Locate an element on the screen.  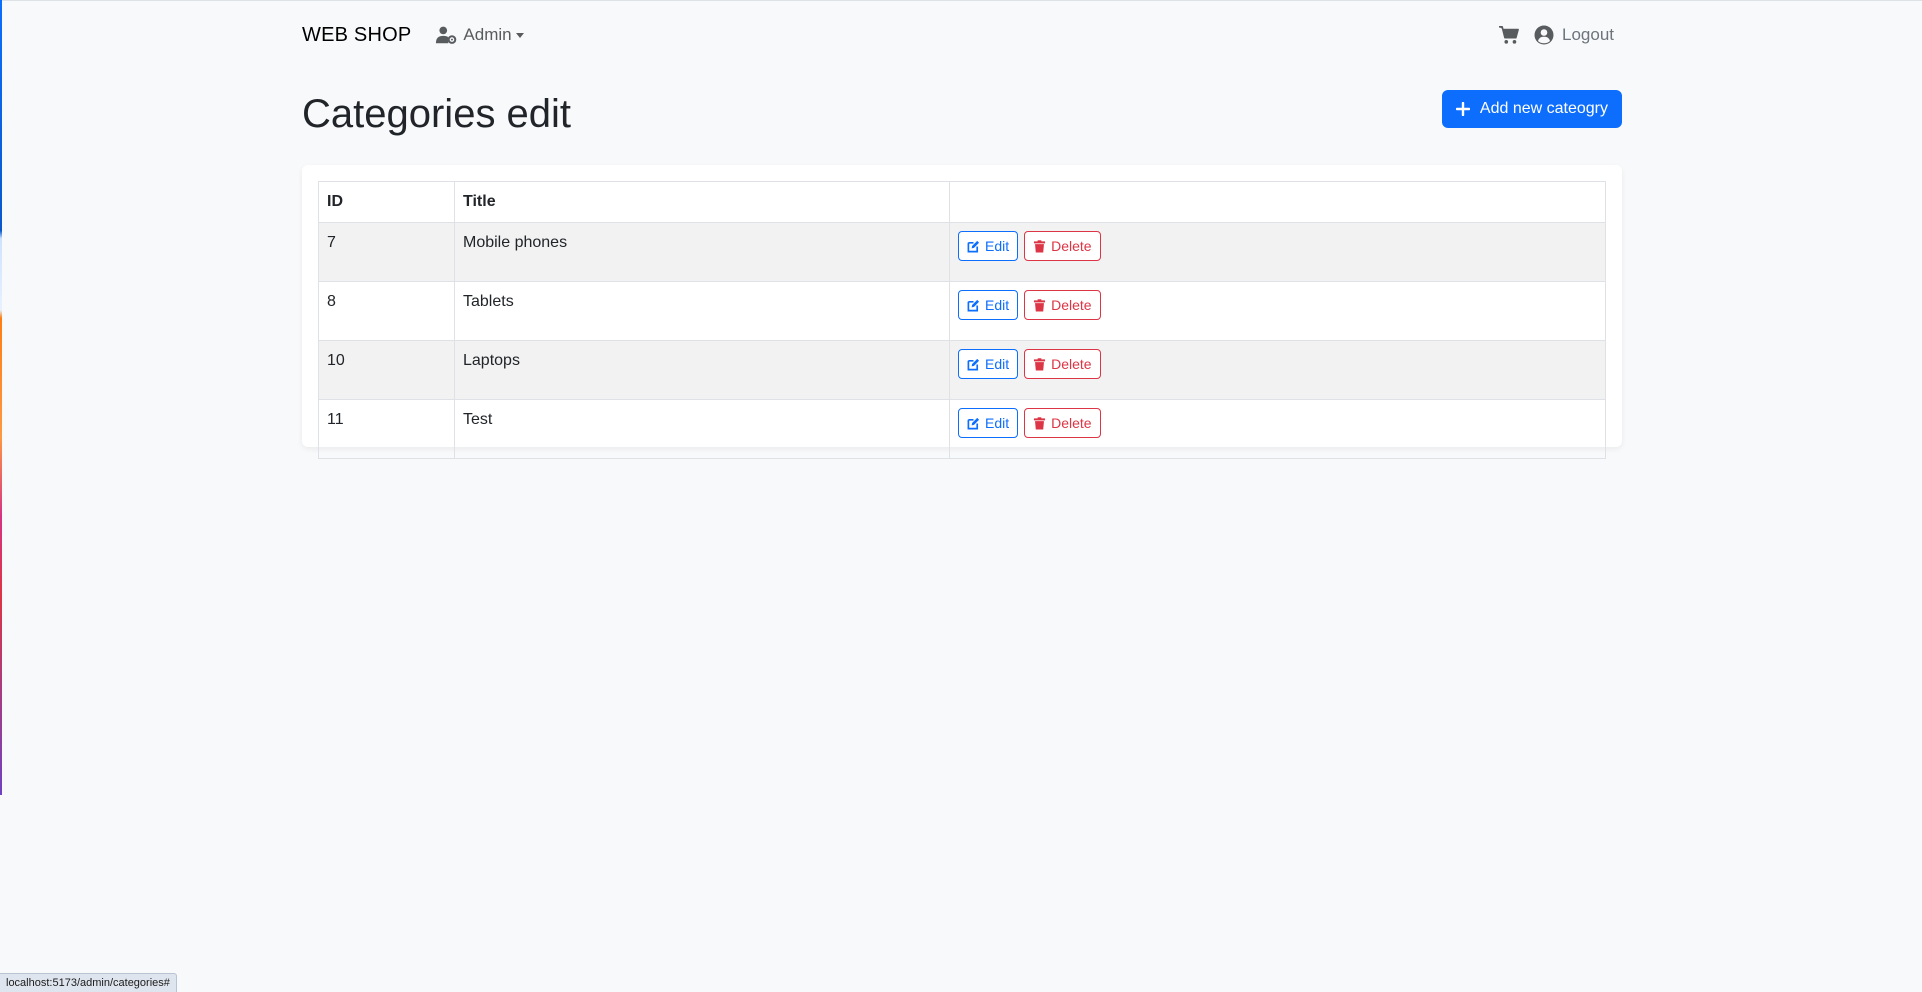
left-edge-strip is located at coordinates (1, 397).